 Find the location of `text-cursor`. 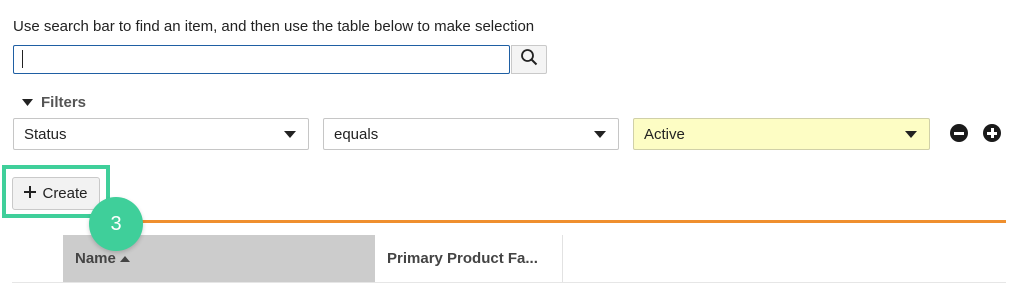

text-cursor is located at coordinates (22, 59).